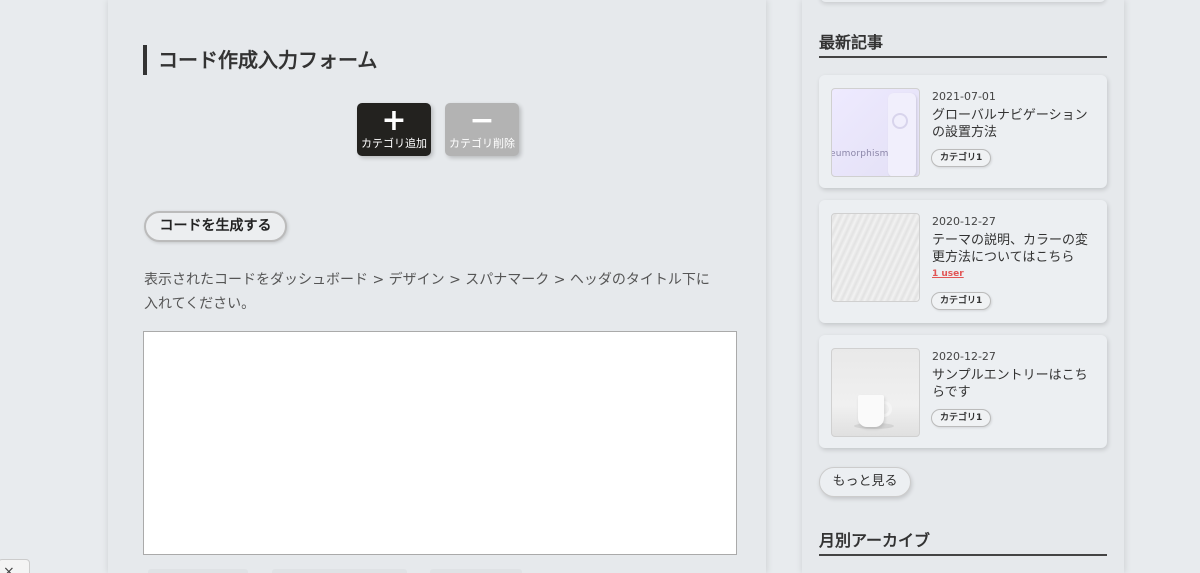 This screenshot has height=573, width=1200. I want to click on remove-category-label: カテゴリ削除, so click(482, 143).